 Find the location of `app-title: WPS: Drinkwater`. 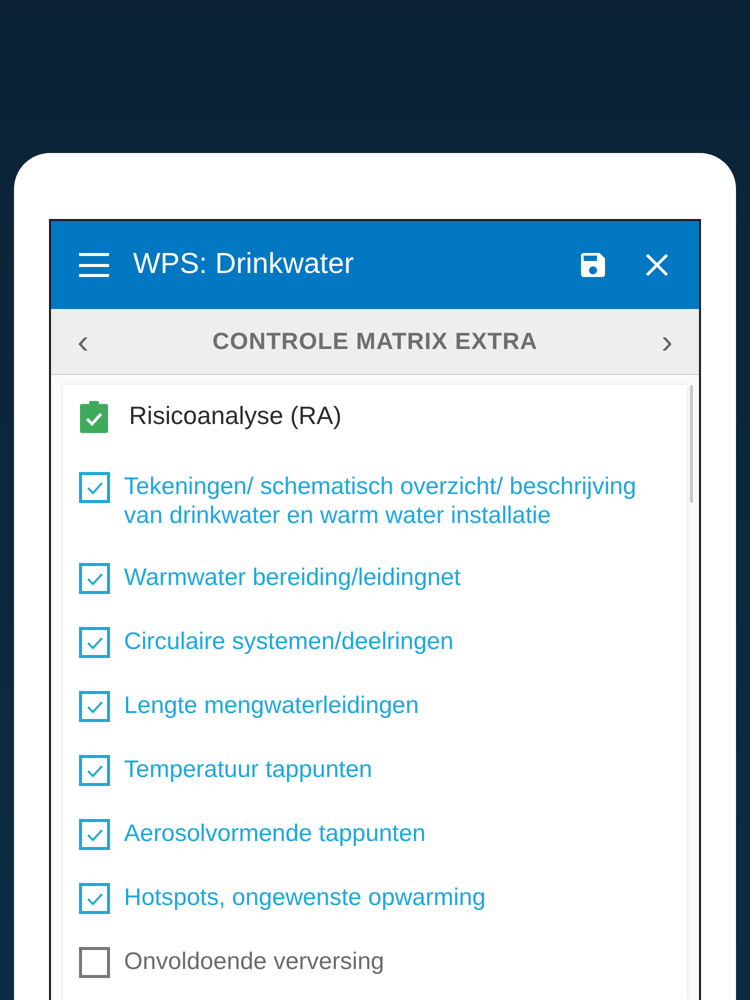

app-title: WPS: Drinkwater is located at coordinates (244, 264).